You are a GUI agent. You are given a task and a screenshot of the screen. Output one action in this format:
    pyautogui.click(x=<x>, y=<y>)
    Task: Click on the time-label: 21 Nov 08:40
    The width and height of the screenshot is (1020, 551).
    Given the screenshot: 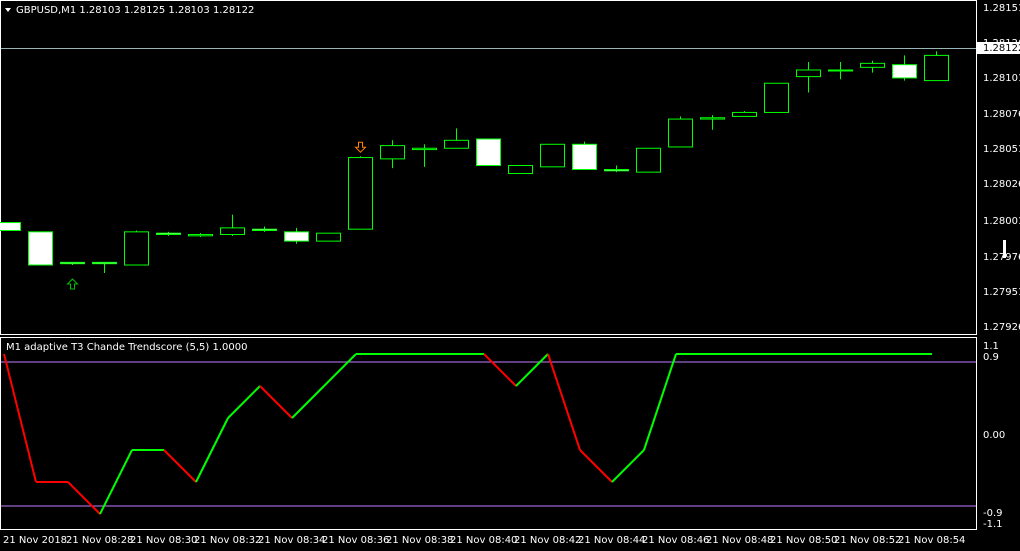 What is the action you would take?
    pyautogui.click(x=483, y=540)
    